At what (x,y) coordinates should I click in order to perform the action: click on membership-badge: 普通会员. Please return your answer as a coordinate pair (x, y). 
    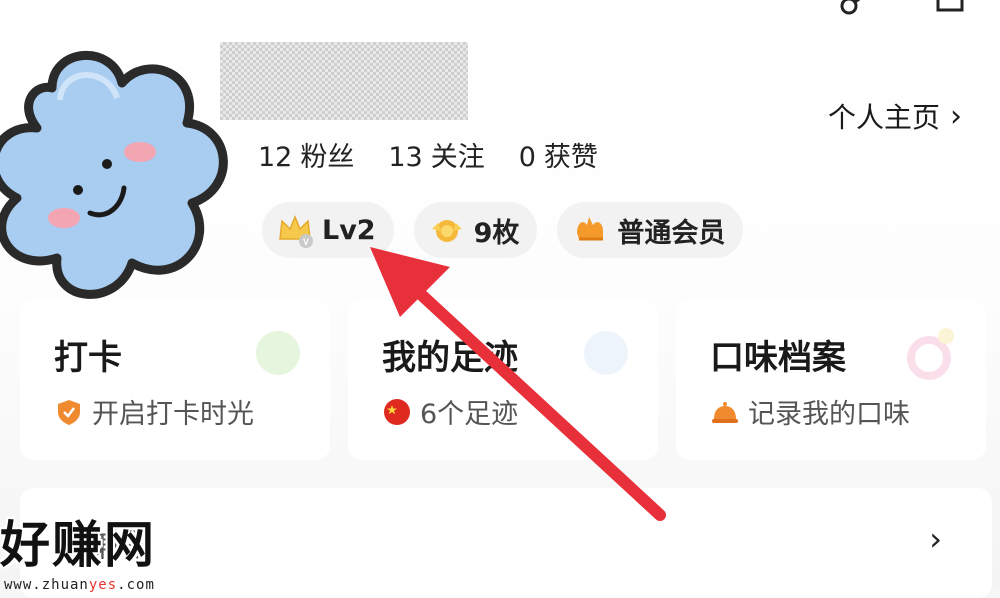
    Looking at the image, I should click on (650, 230).